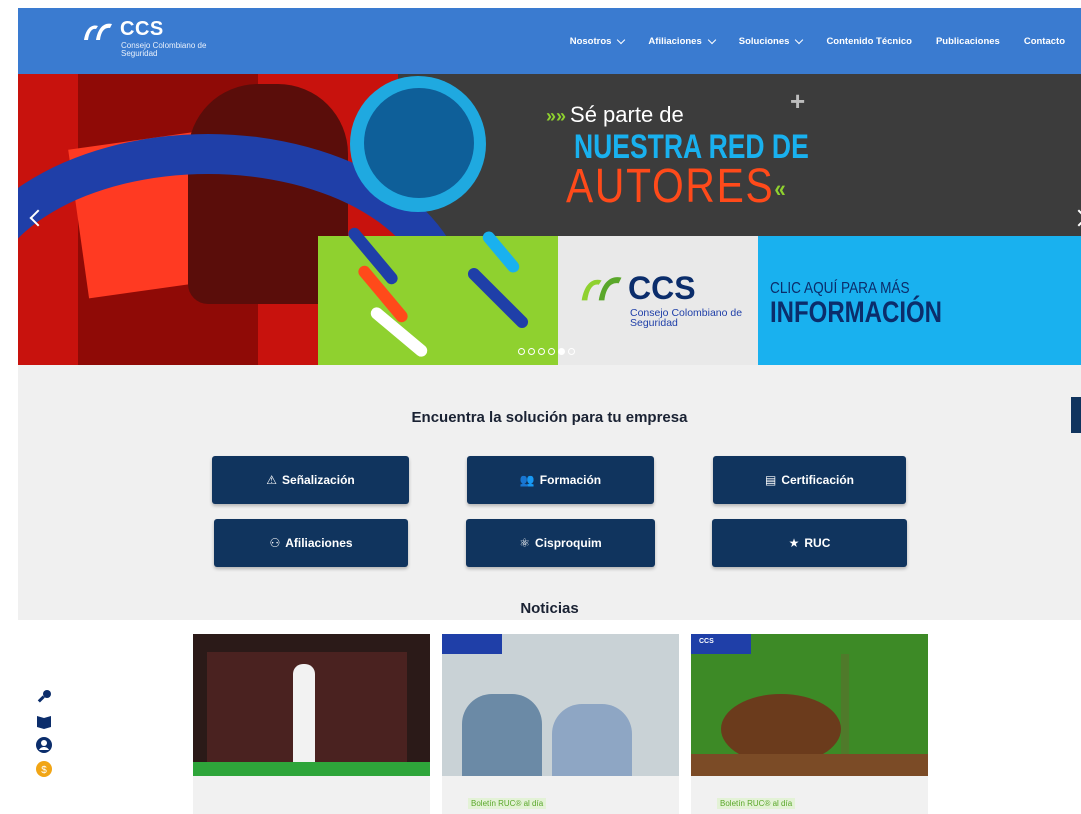 The height and width of the screenshot is (814, 1081). What do you see at coordinates (318, 480) in the screenshot?
I see `button-label: Señalización` at bounding box center [318, 480].